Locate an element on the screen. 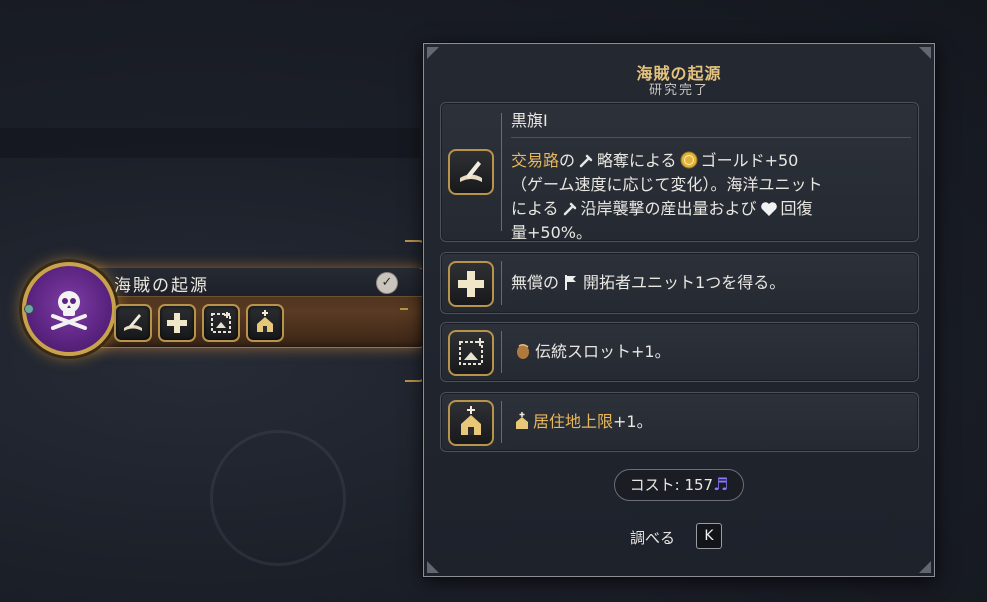  heart-icon is located at coordinates (768, 209).